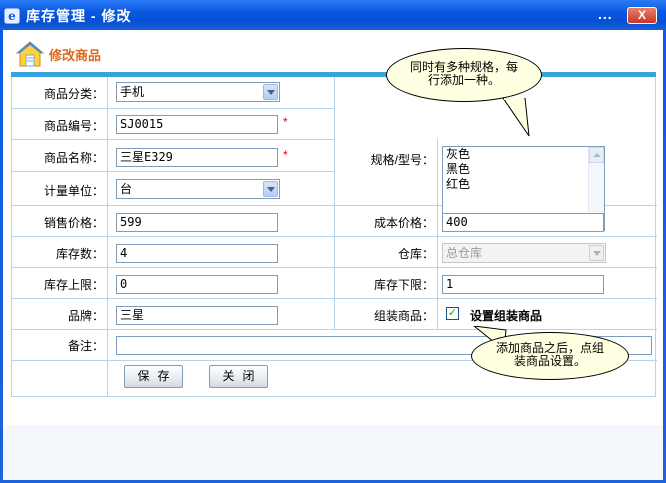 The height and width of the screenshot is (483, 666). I want to click on warehouse-label: 仓库：, so click(415, 254).